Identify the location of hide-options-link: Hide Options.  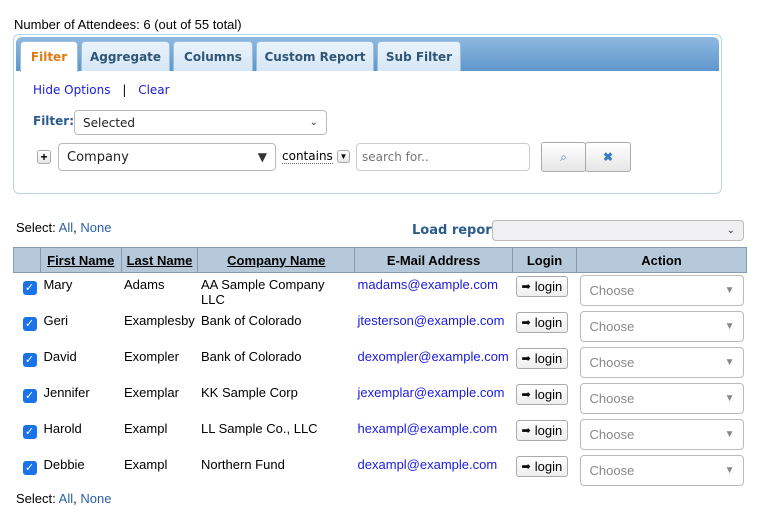
(71, 90).